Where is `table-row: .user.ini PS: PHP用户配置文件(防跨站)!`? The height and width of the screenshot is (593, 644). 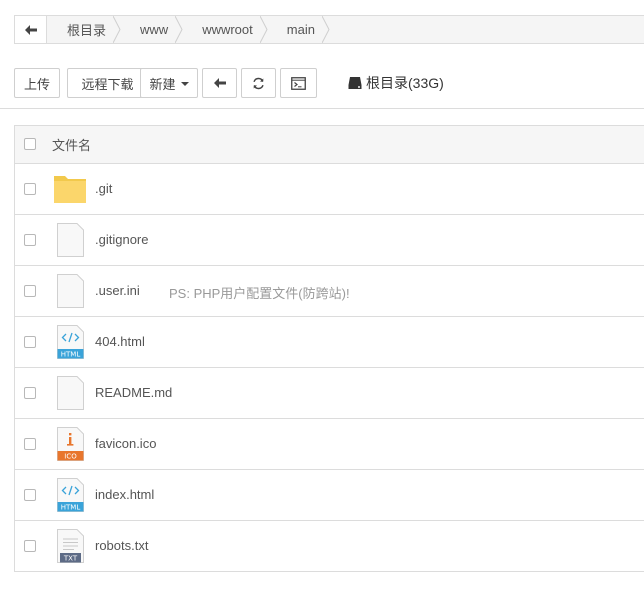 table-row: .user.ini PS: PHP用户配置文件(防跨站)! is located at coordinates (329, 291).